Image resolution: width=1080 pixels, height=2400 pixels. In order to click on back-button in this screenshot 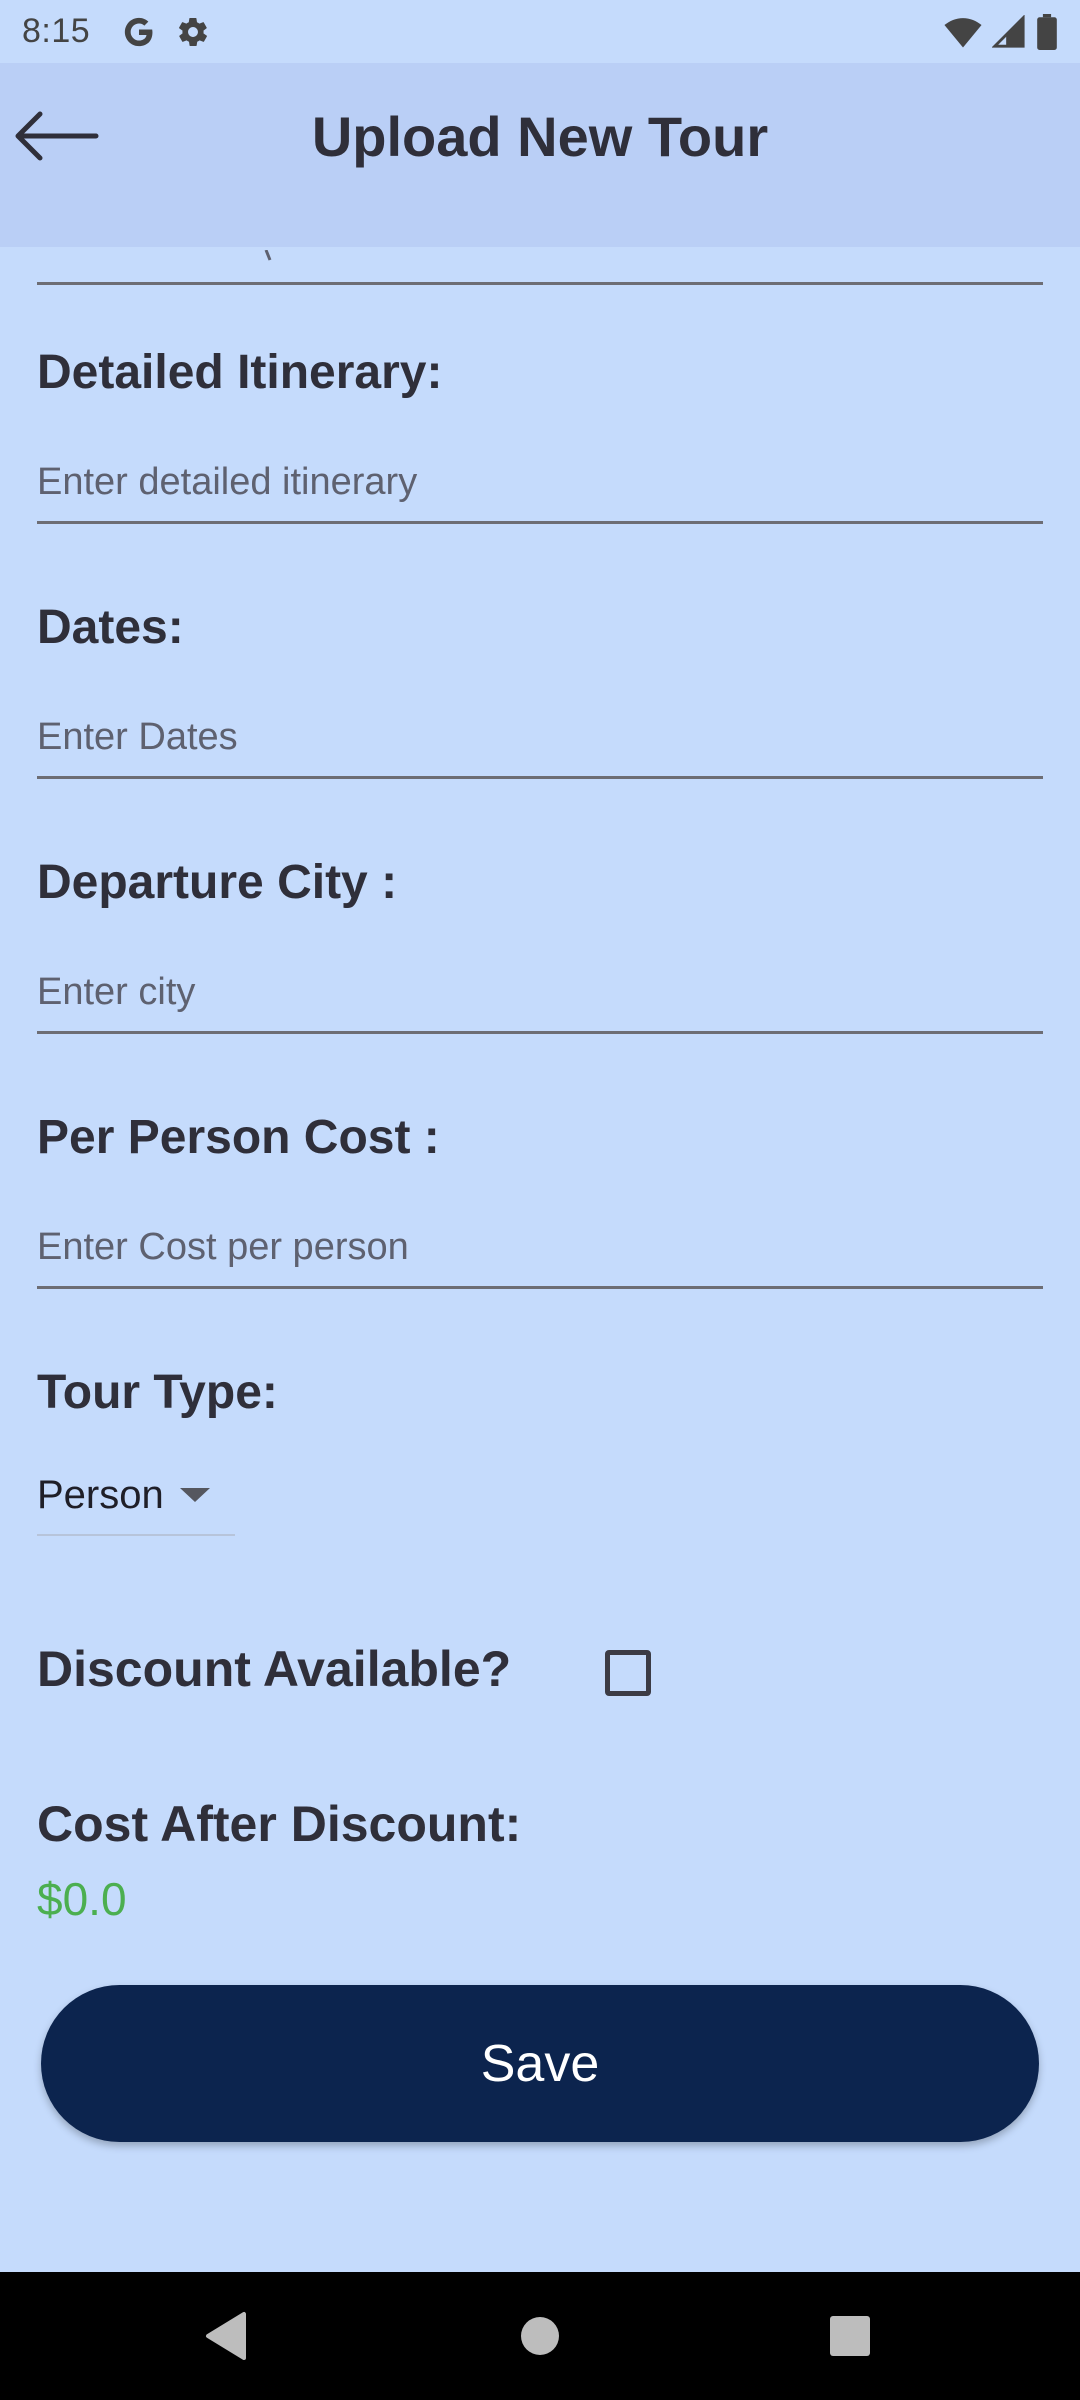, I will do `click(54, 136)`.